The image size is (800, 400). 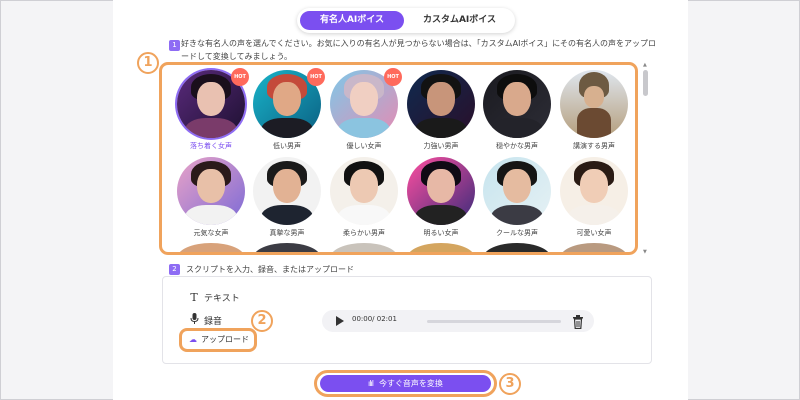 I want to click on voice-card: 力強い男声, so click(x=441, y=110).